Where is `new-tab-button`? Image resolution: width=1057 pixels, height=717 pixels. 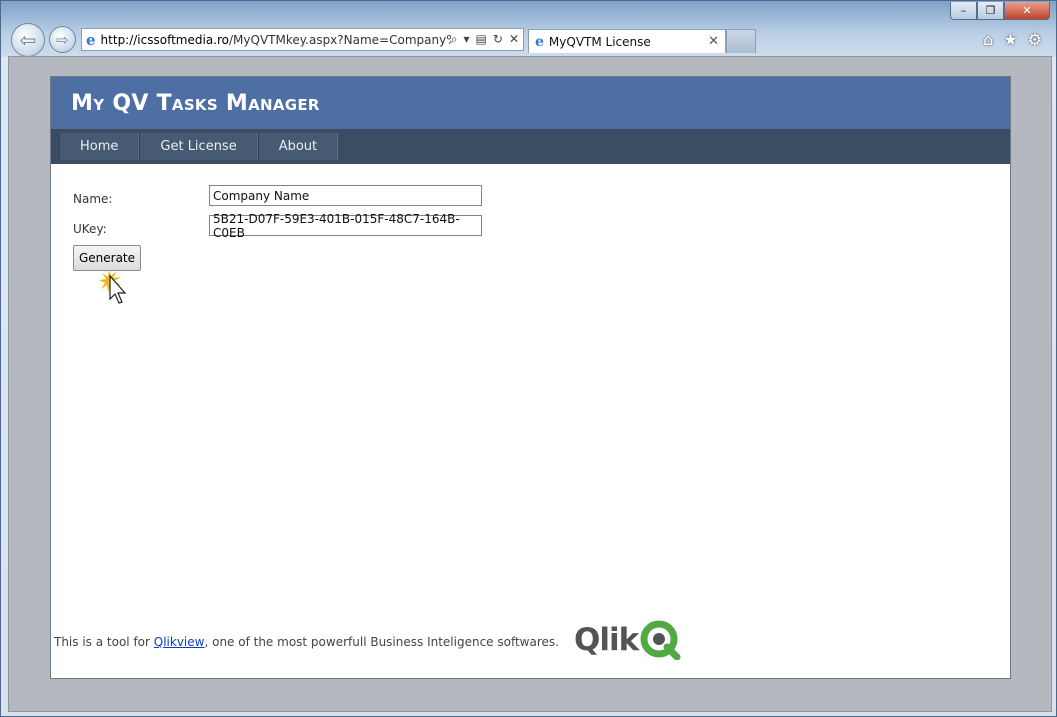 new-tab-button is located at coordinates (741, 41).